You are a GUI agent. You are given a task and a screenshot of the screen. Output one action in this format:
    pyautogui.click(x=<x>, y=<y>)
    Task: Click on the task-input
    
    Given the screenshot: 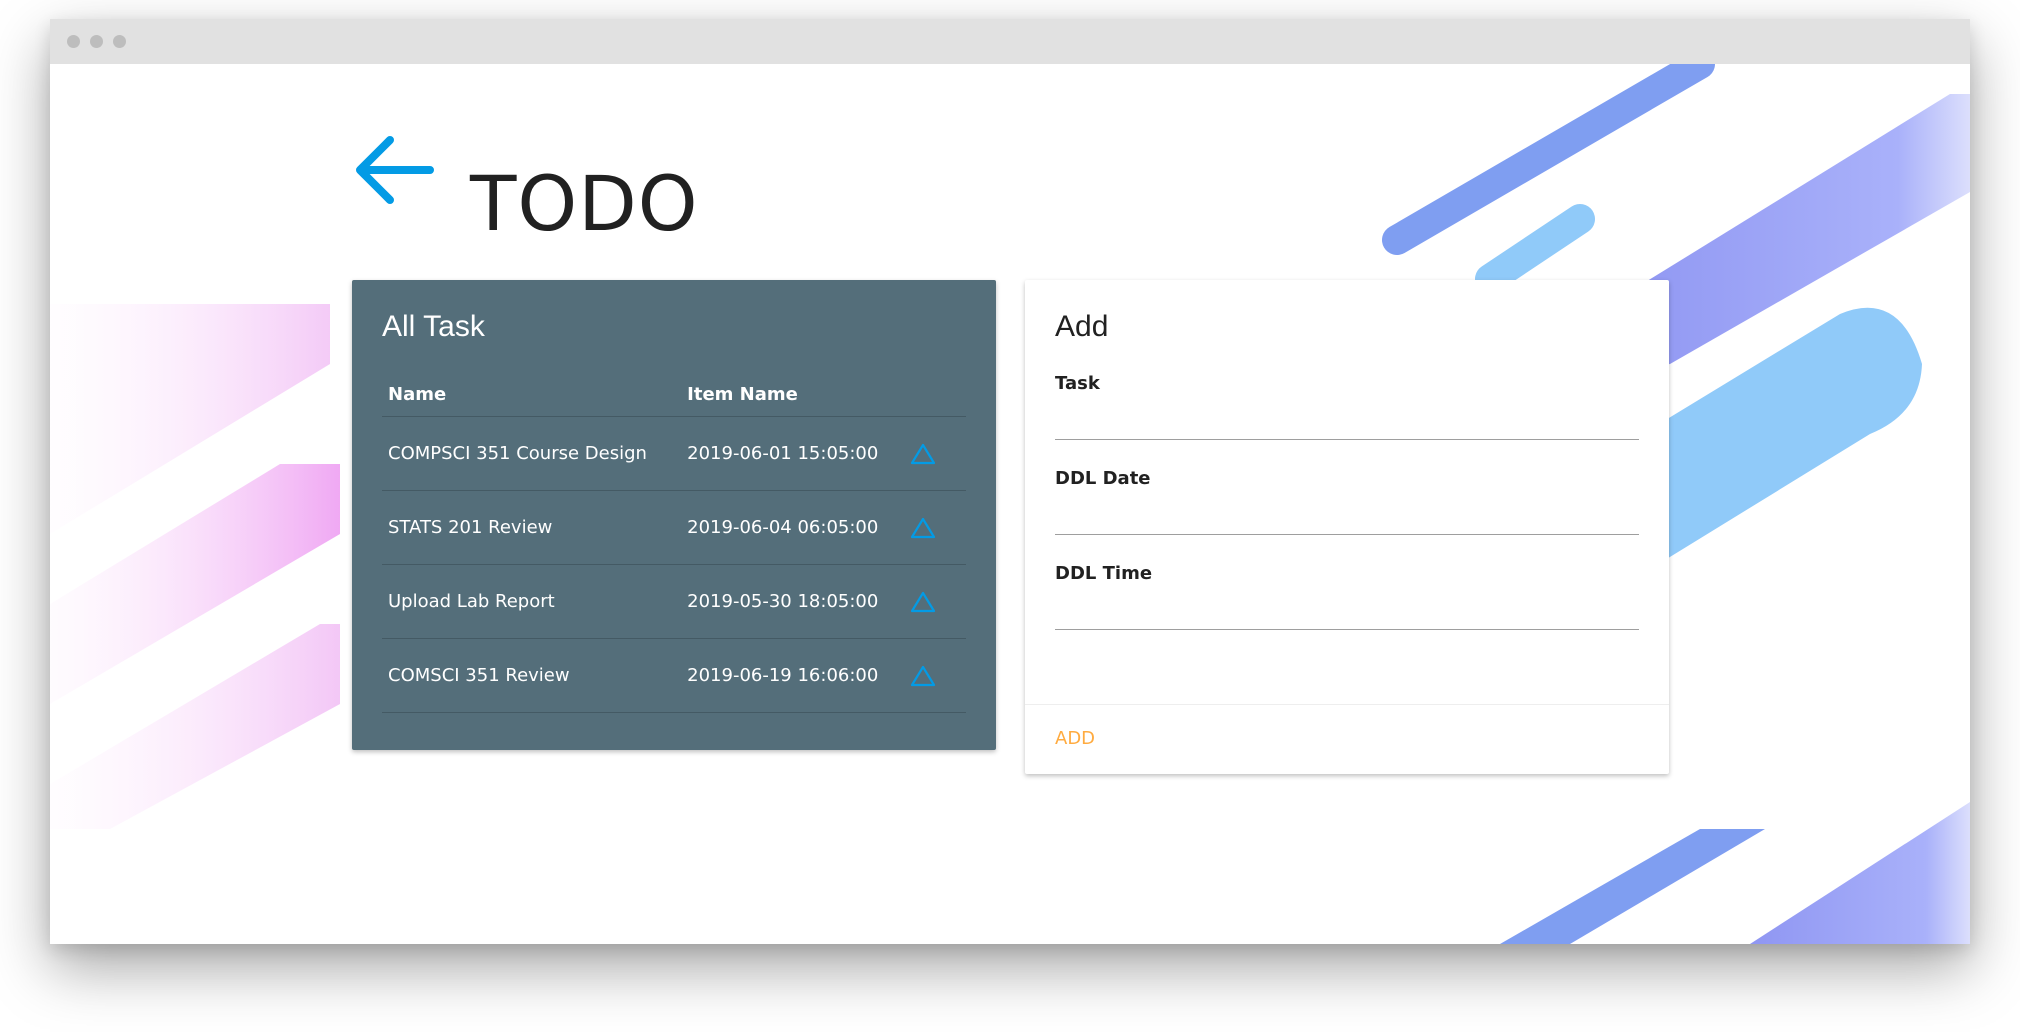 What is the action you would take?
    pyautogui.click(x=1347, y=422)
    